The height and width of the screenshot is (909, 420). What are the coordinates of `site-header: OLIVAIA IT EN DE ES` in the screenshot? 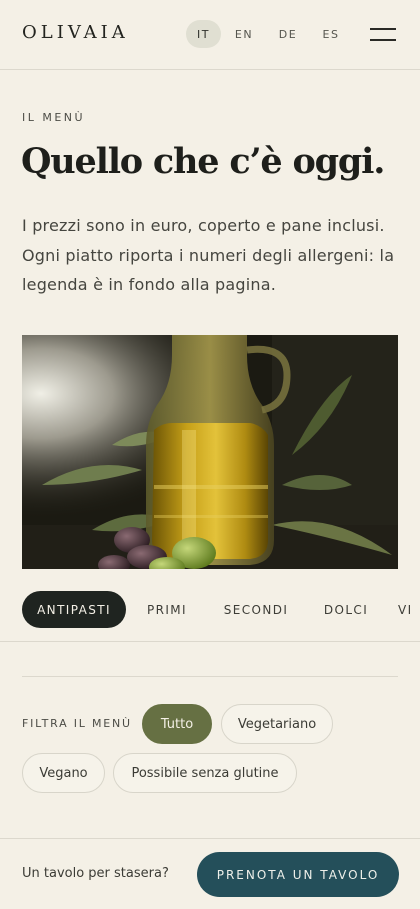 It's located at (210, 35).